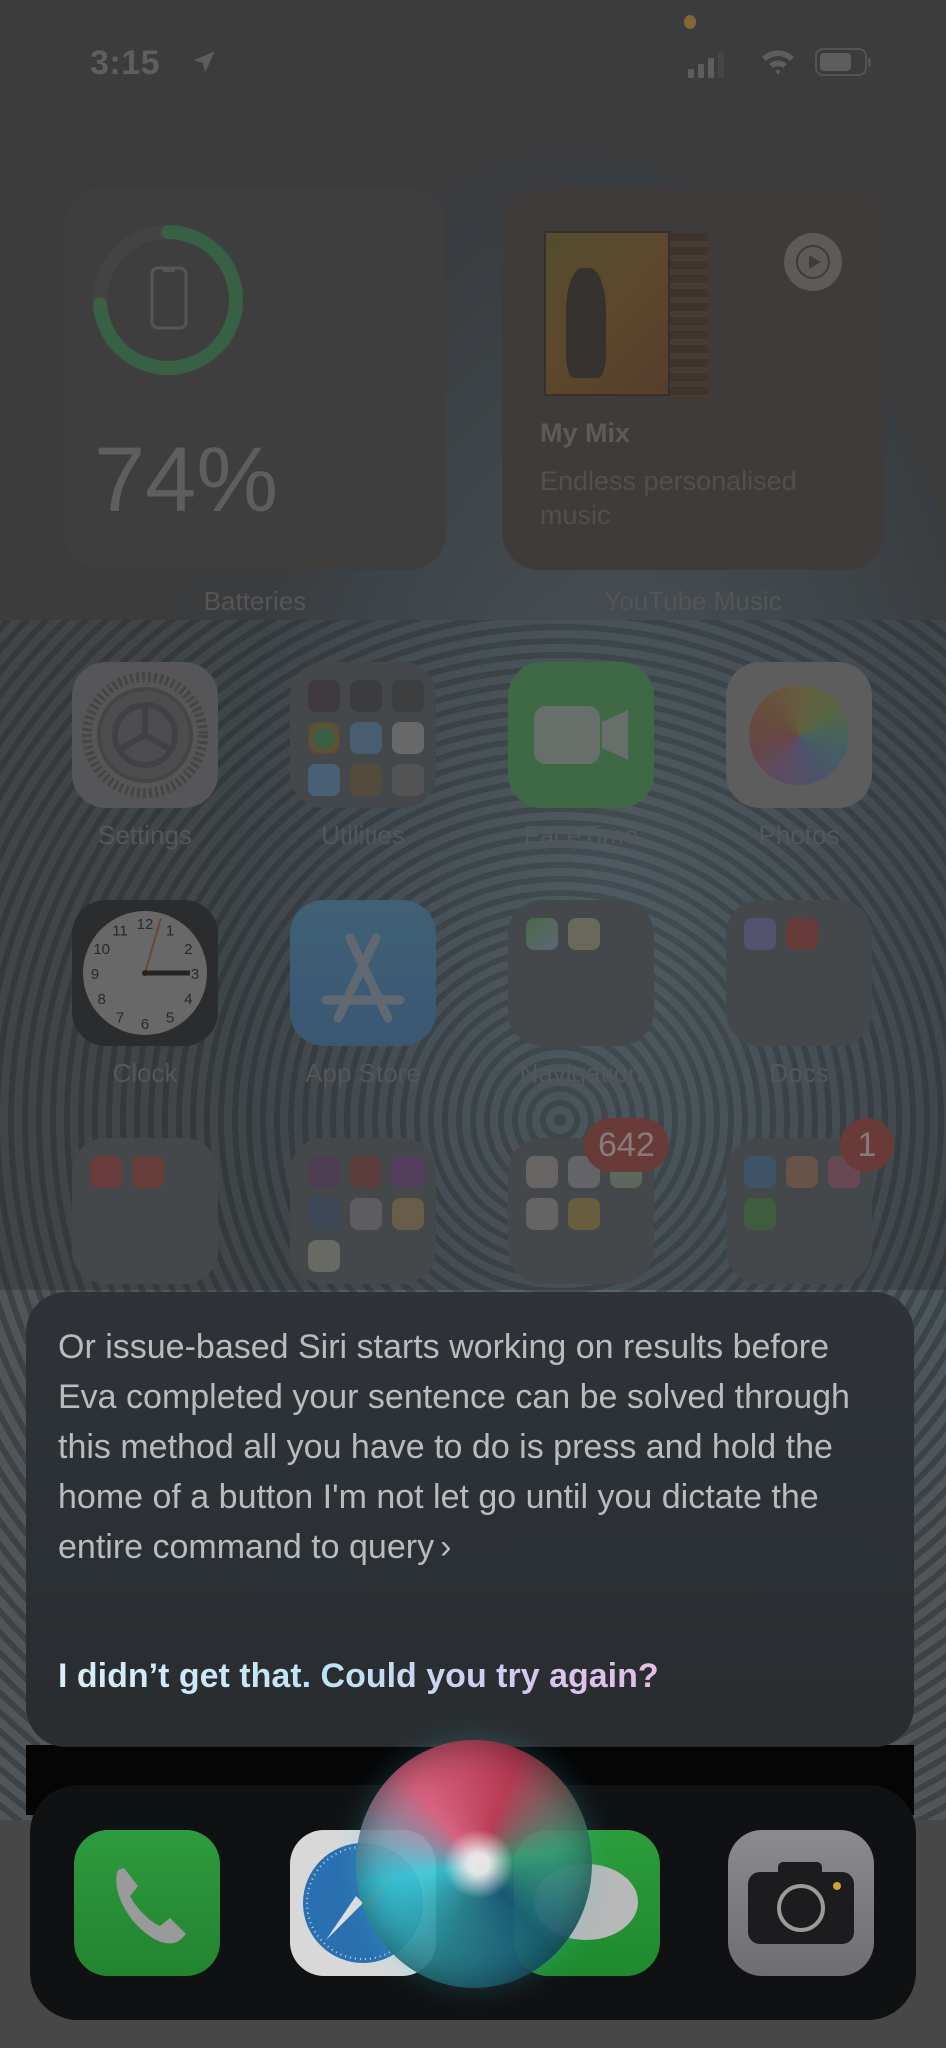 The height and width of the screenshot is (2048, 946). I want to click on chevron-right-icon: ›, so click(445, 1547).